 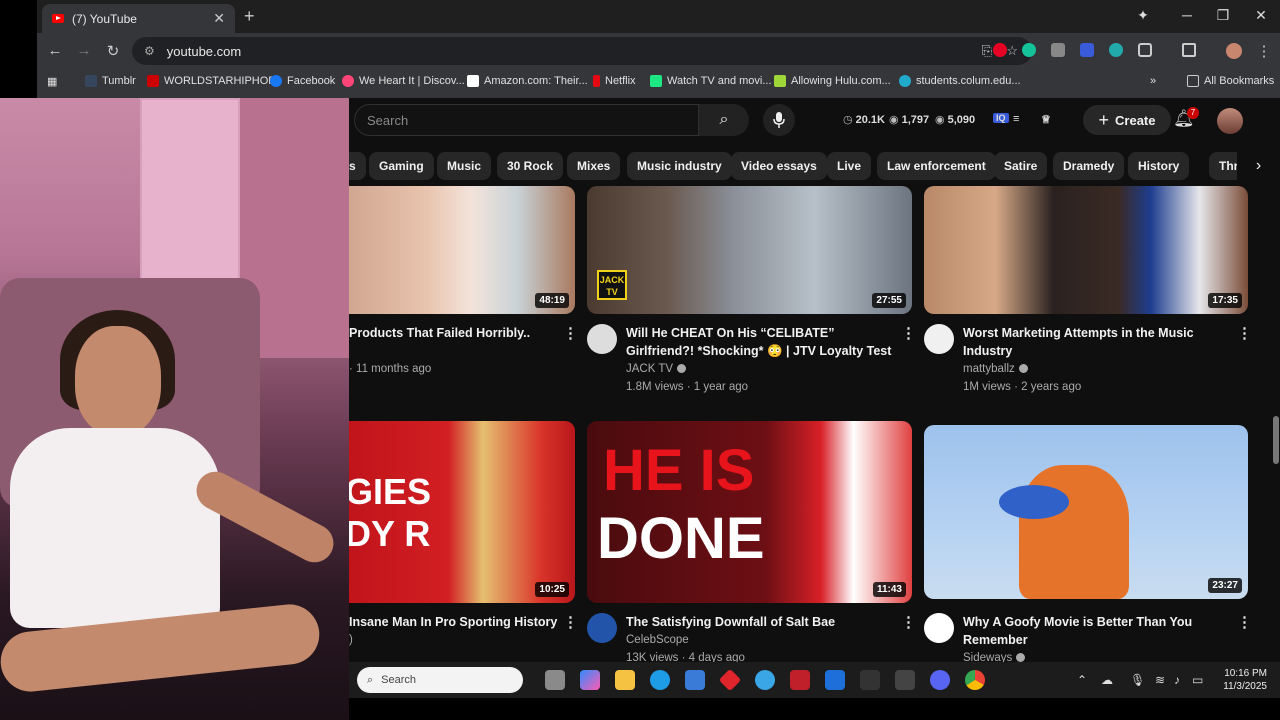 I want to click on speaker-icon: ♪, so click(x=1177, y=680).